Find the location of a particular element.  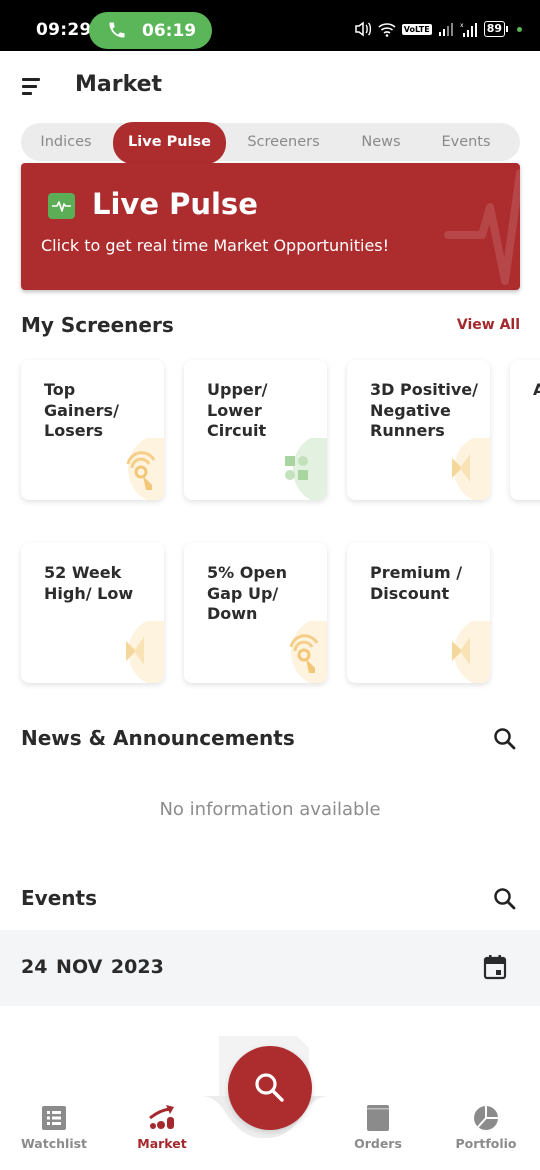

screener-card-3d-runners: 3D Positive/ Negative Runners is located at coordinates (418, 430).